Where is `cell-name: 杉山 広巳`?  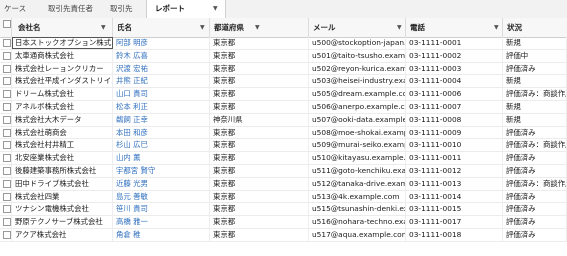
cell-name: 杉山 広巳 is located at coordinates (161, 145).